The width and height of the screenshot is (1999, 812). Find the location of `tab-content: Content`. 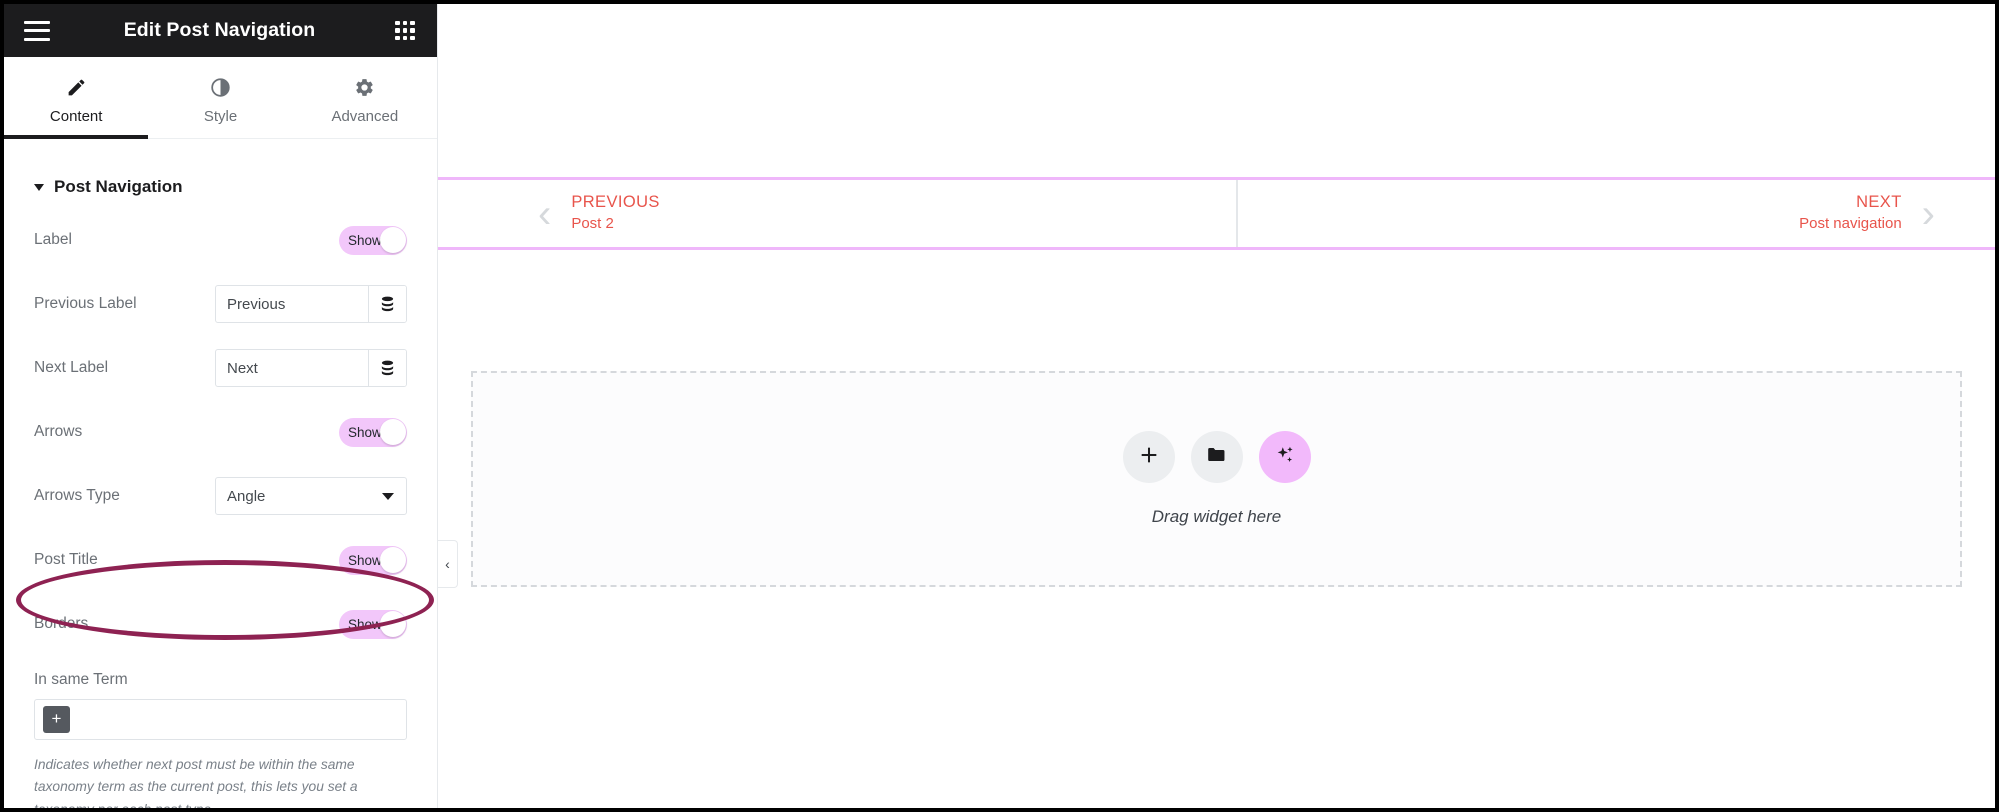

tab-content: Content is located at coordinates (76, 98).